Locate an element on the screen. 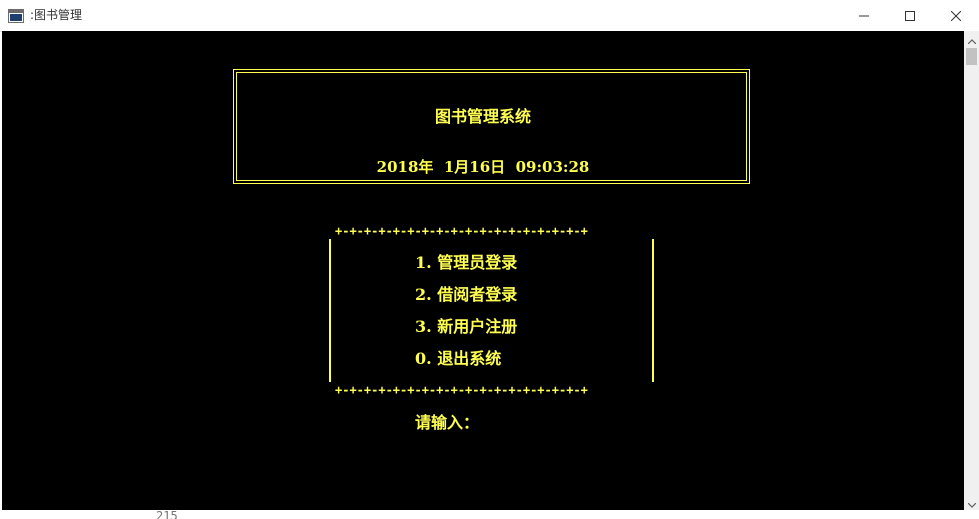 The width and height of the screenshot is (979, 519). menu-item-register: 3. 新用户注册 is located at coordinates (466, 326).